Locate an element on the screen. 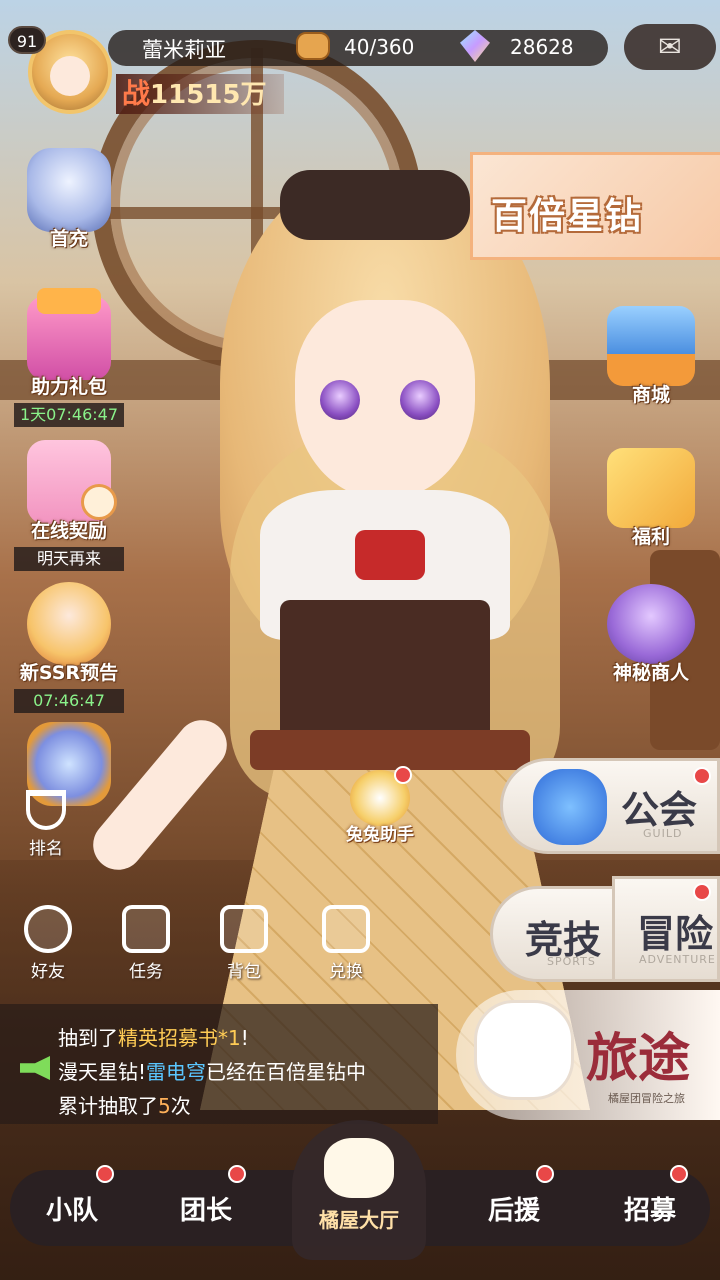 Image resolution: width=720 pixels, height=1280 pixels. nav-support: 后援 is located at coordinates (514, 1208).